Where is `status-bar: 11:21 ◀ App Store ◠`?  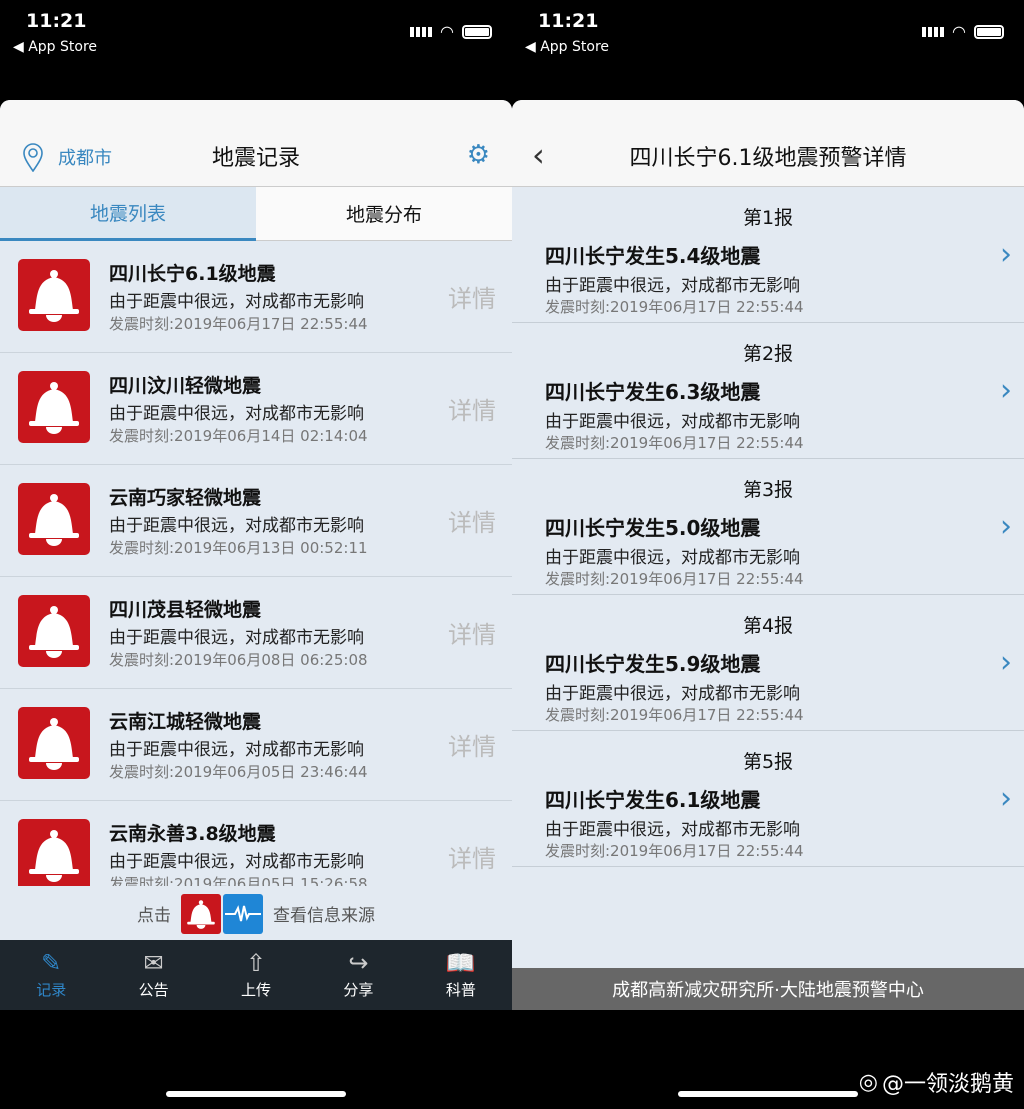
status-bar: 11:21 ◀ App Store ◠ is located at coordinates (768, 50).